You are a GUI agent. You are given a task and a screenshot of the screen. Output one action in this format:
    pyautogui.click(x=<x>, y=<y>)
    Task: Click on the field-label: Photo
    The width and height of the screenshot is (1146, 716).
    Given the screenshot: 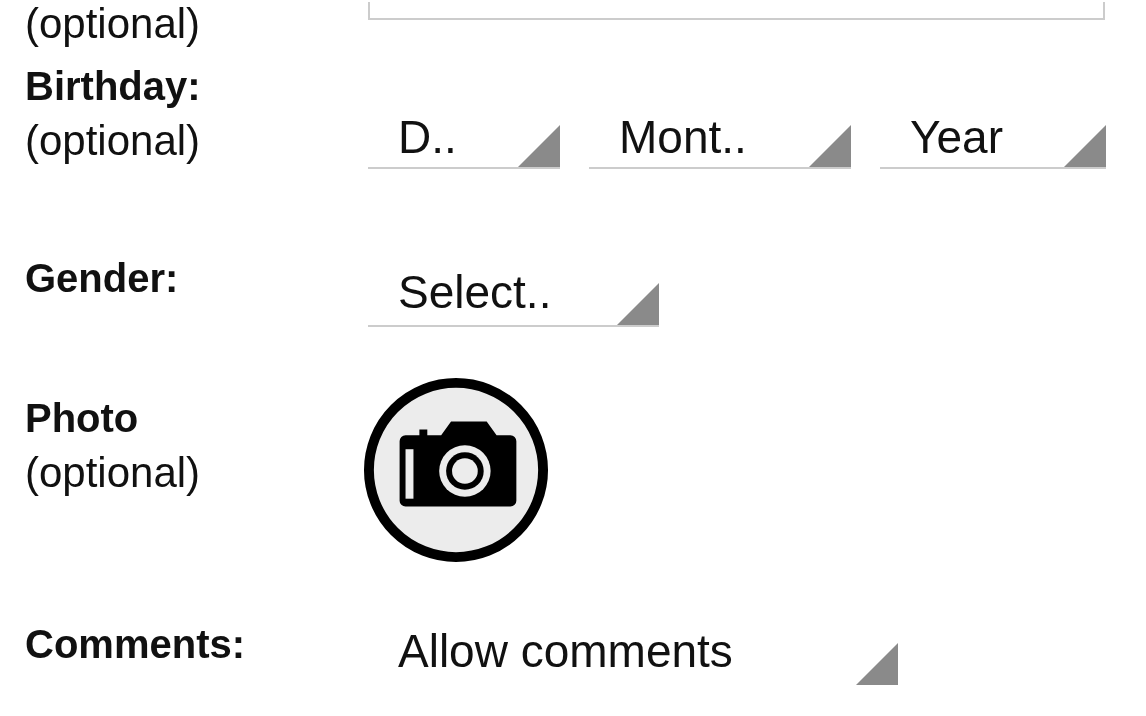 What is the action you would take?
    pyautogui.click(x=82, y=418)
    